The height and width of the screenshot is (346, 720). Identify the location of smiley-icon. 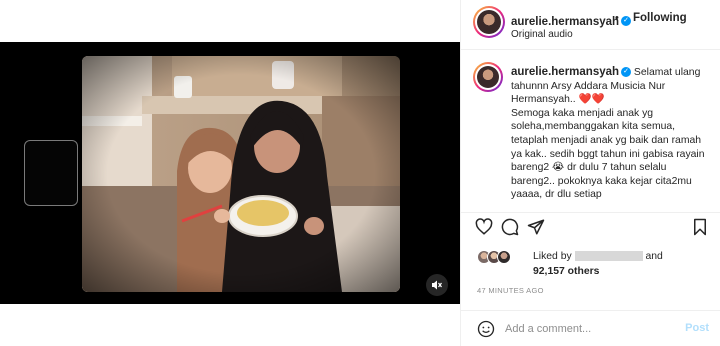
(486, 329).